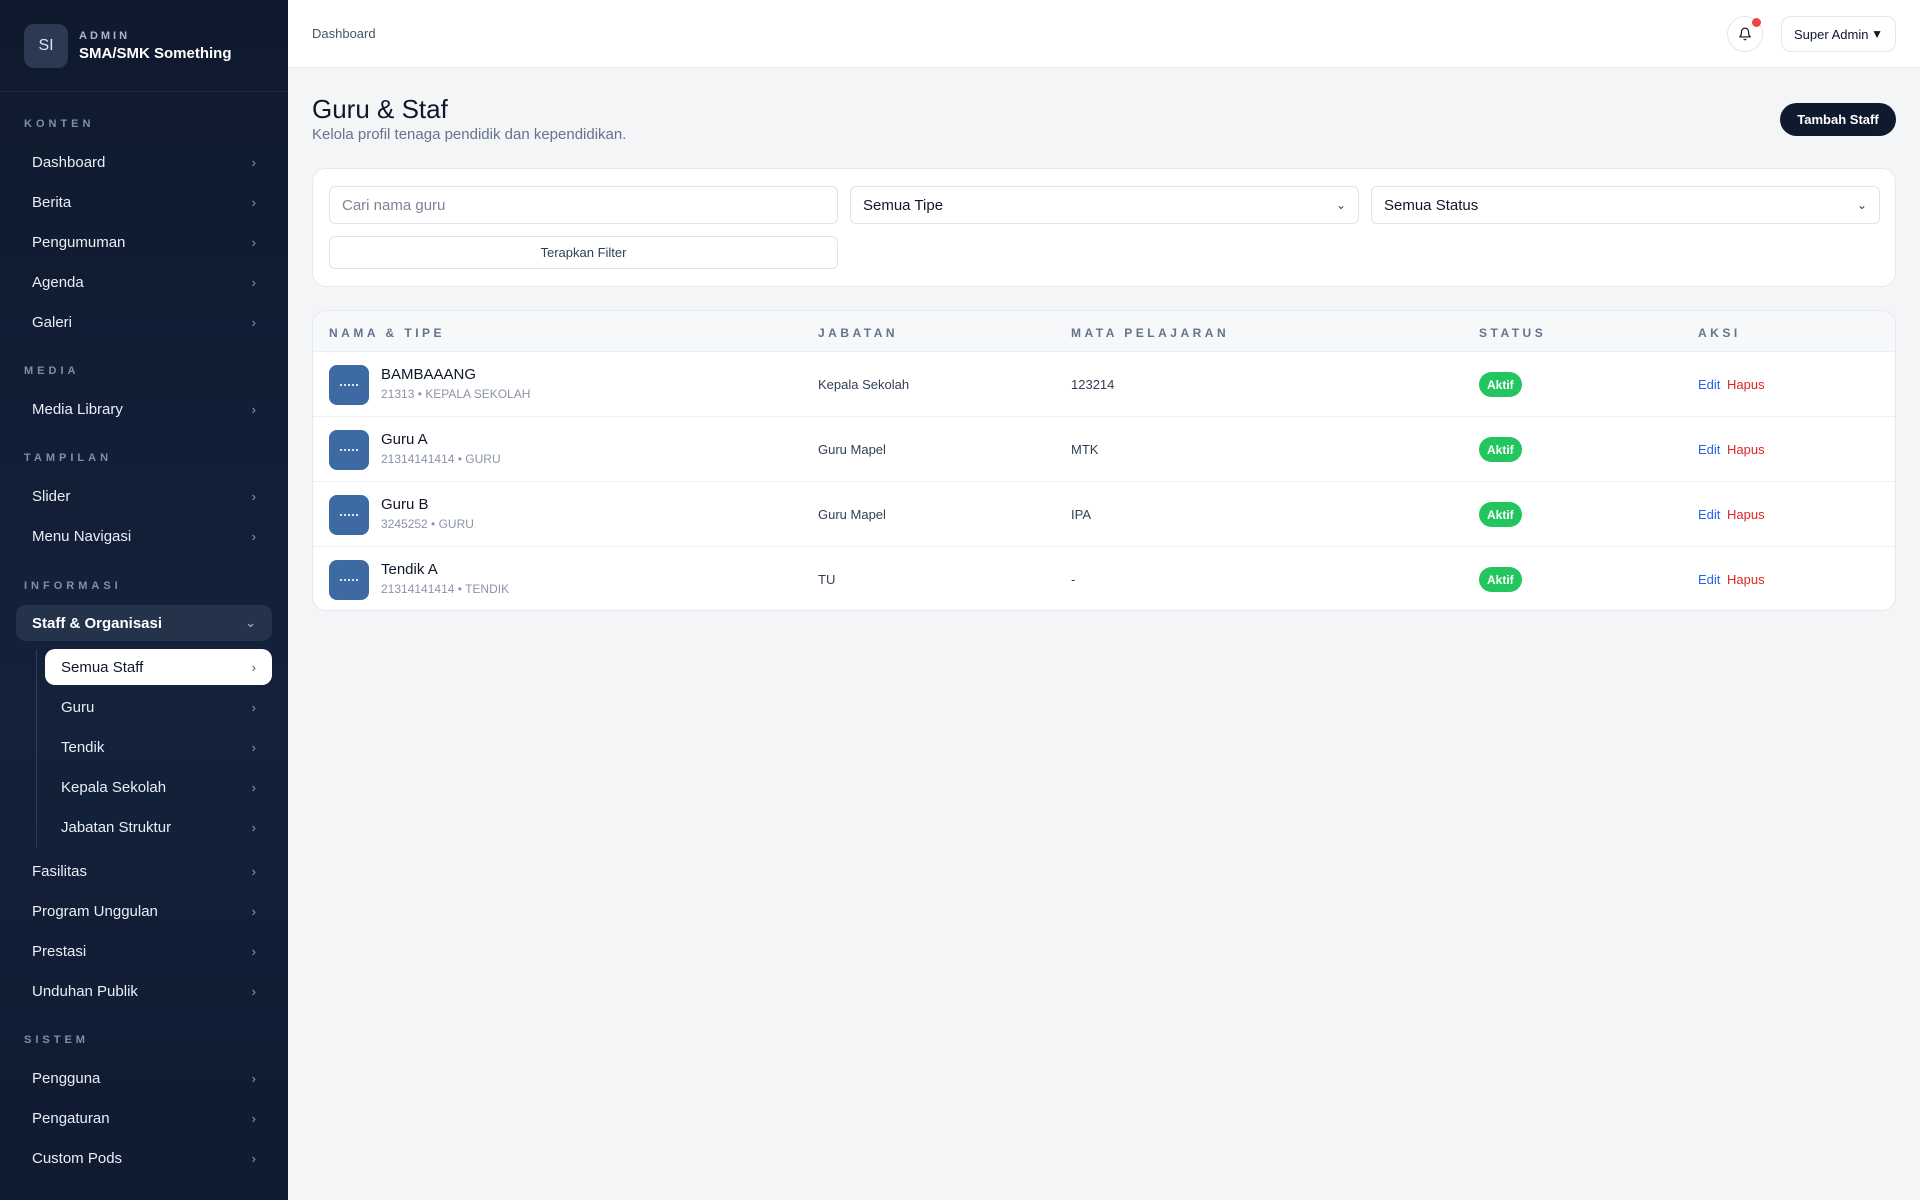 This screenshot has width=1920, height=1200. Describe the element at coordinates (583, 252) in the screenshot. I see `apply-filter-button: Terapkan Filter` at that location.